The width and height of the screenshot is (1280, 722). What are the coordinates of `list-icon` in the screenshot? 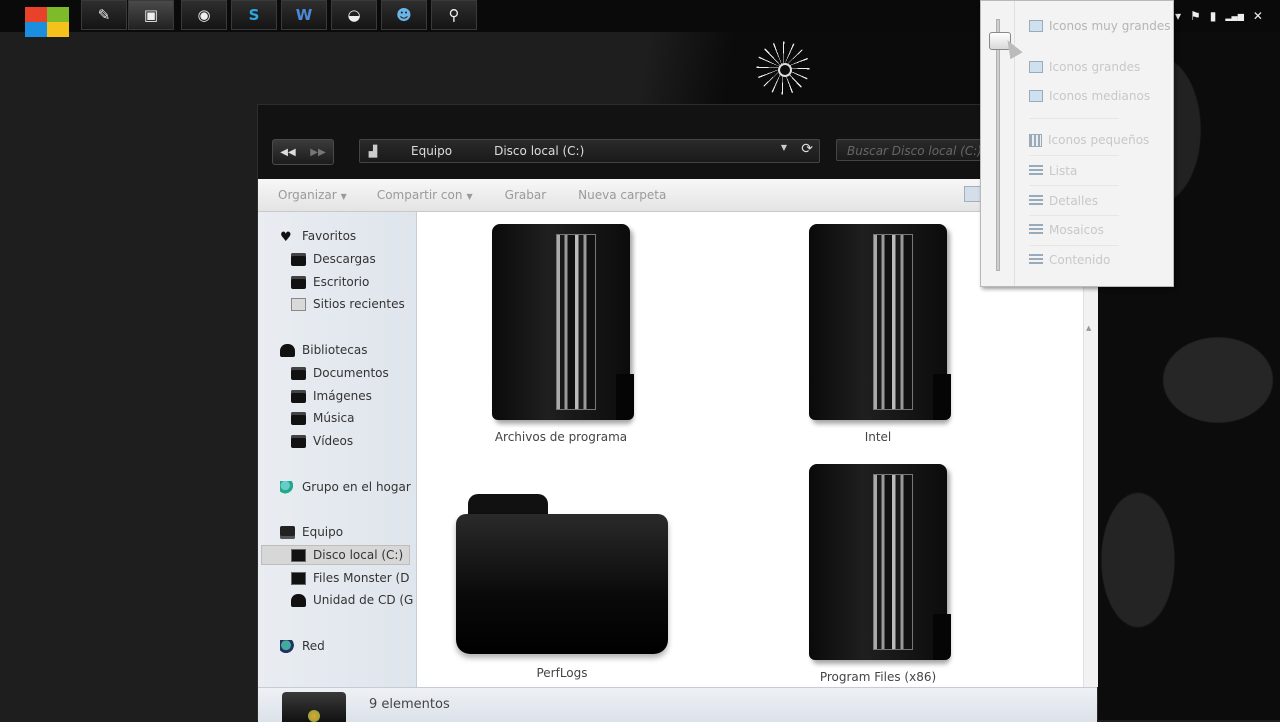 It's located at (1036, 171).